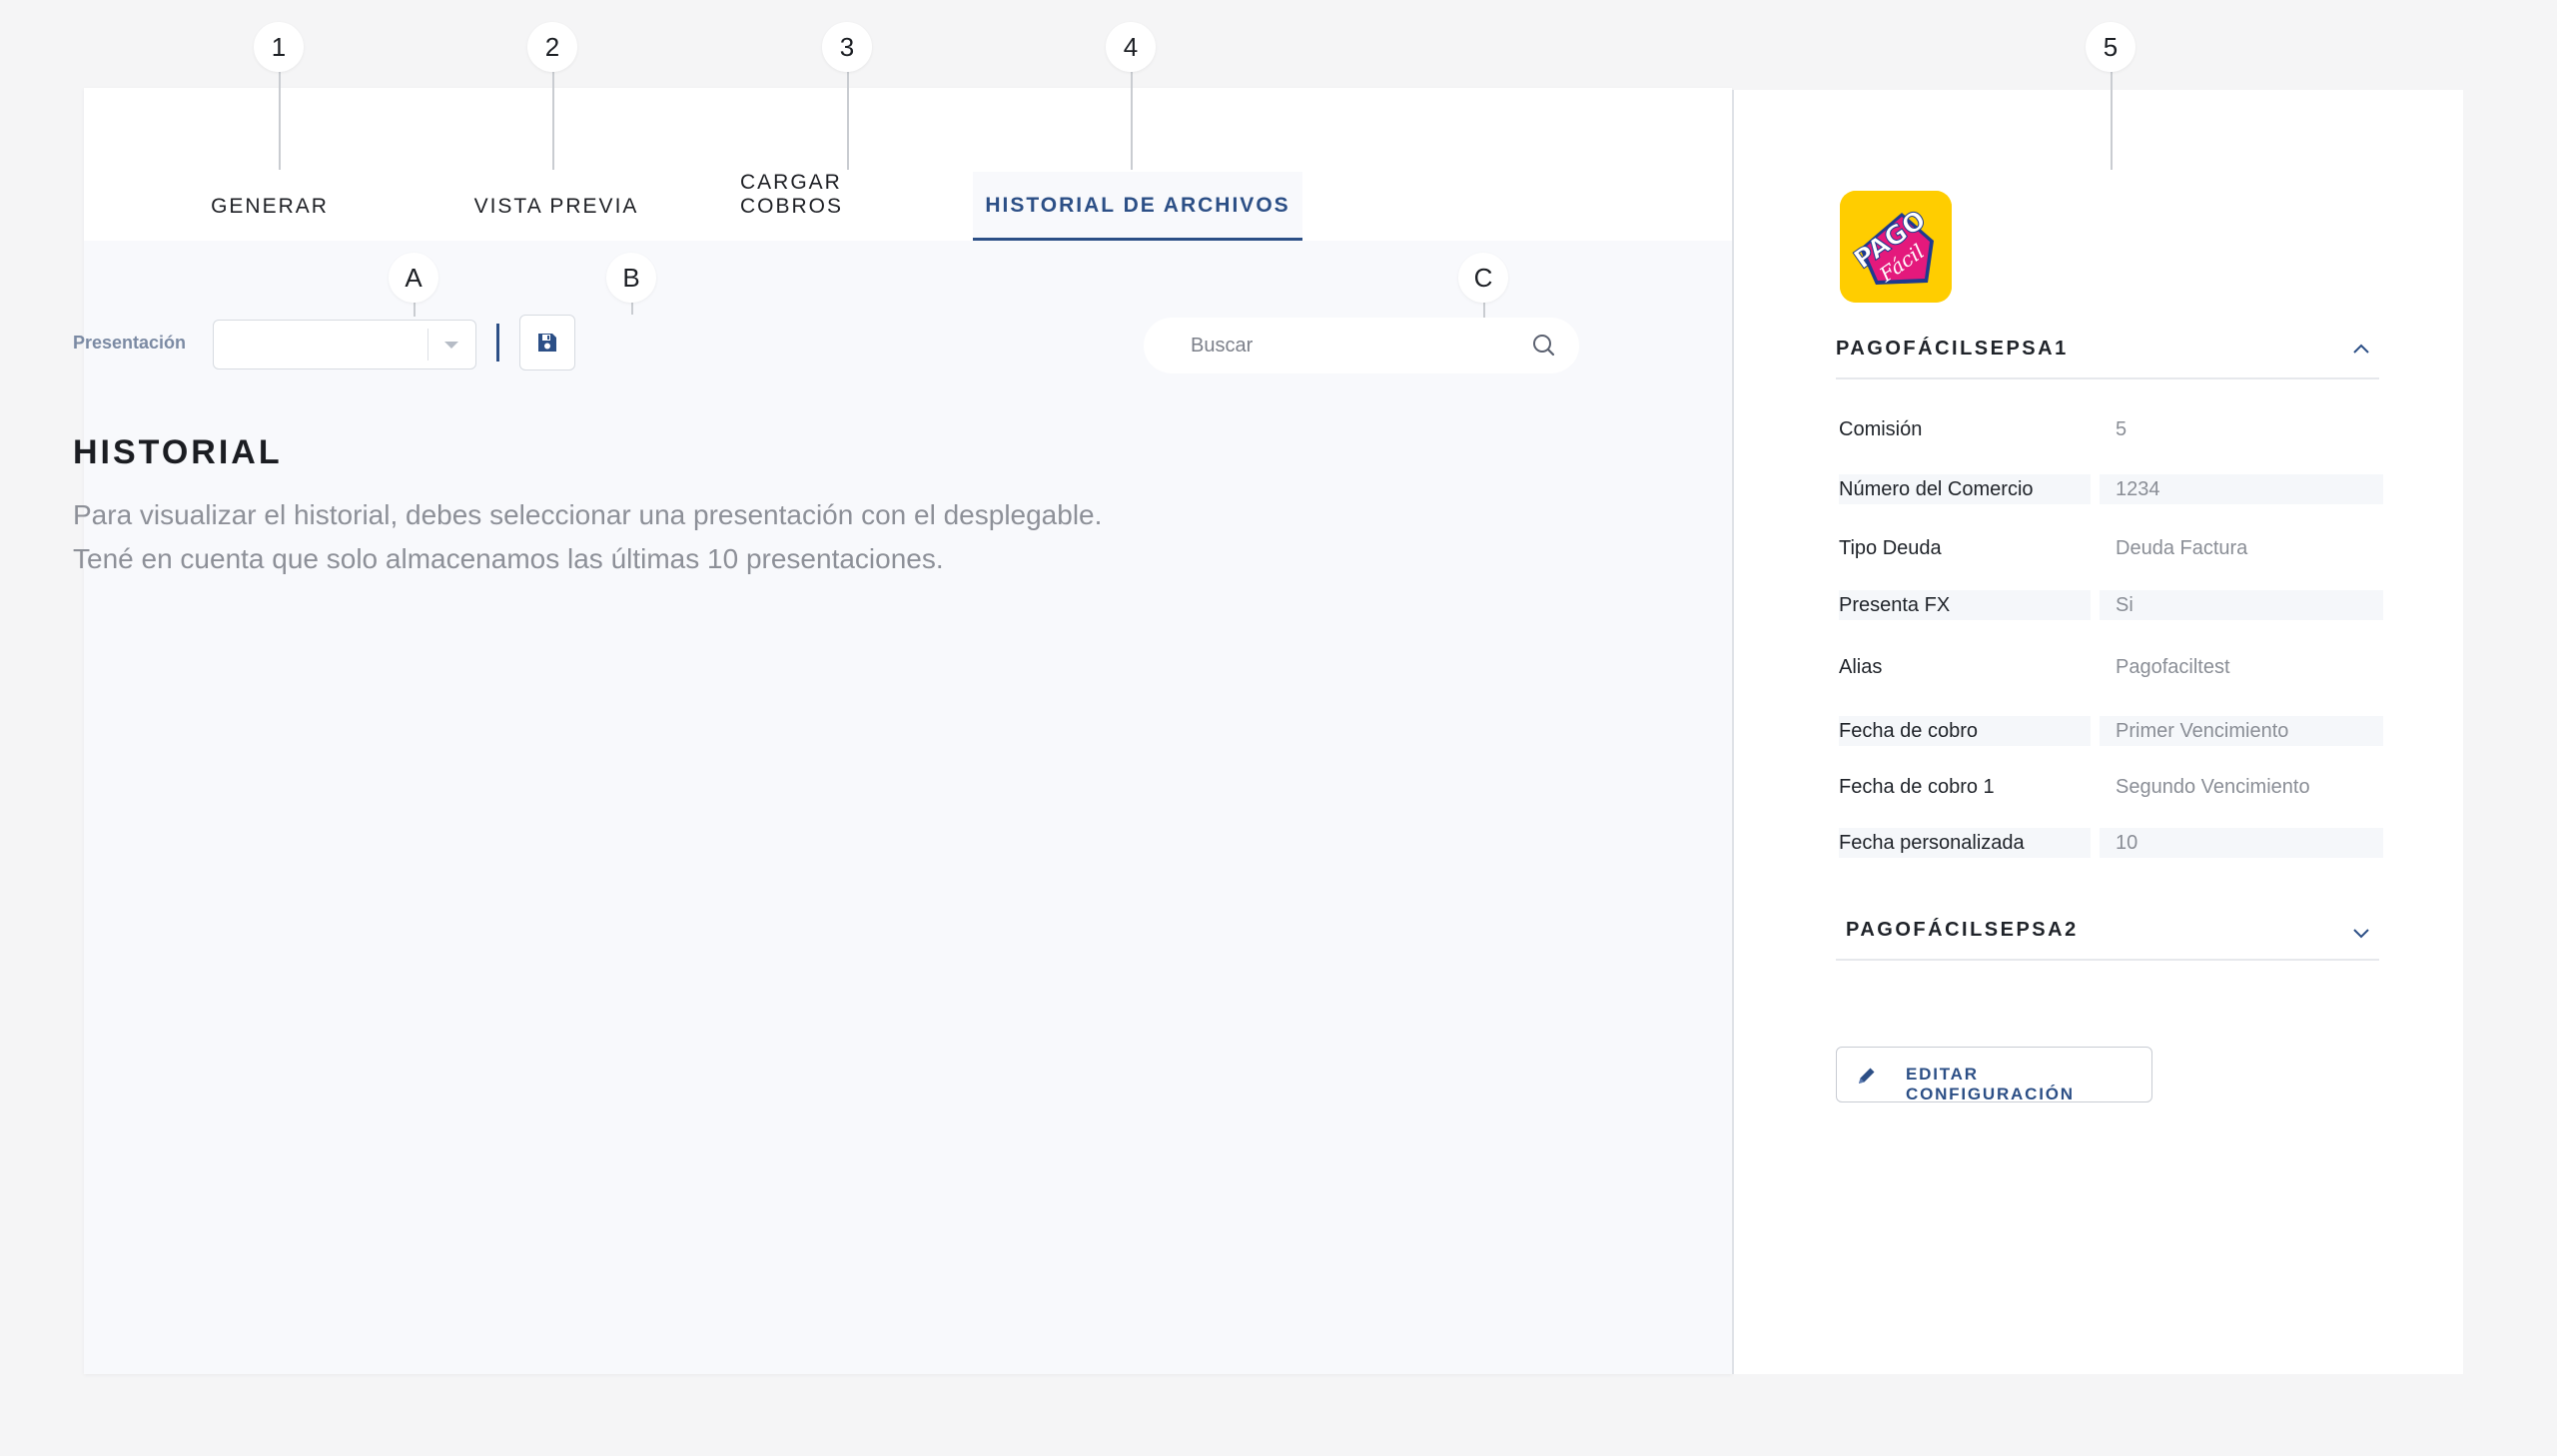  I want to click on field-label-fecha-cobro: Fecha de cobro, so click(1965, 731).